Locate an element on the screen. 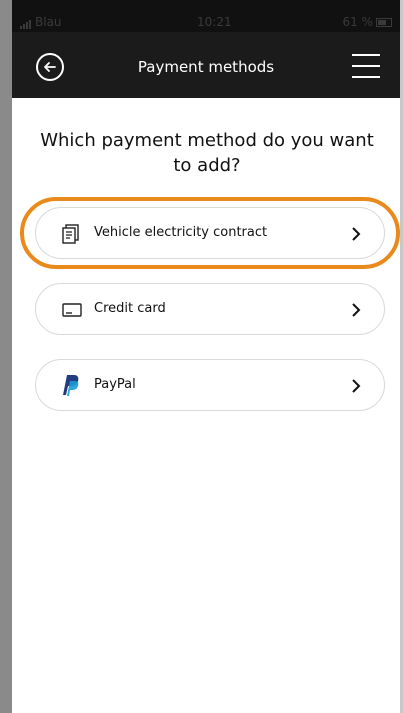  option-credit-card: Credit card is located at coordinates (210, 309).